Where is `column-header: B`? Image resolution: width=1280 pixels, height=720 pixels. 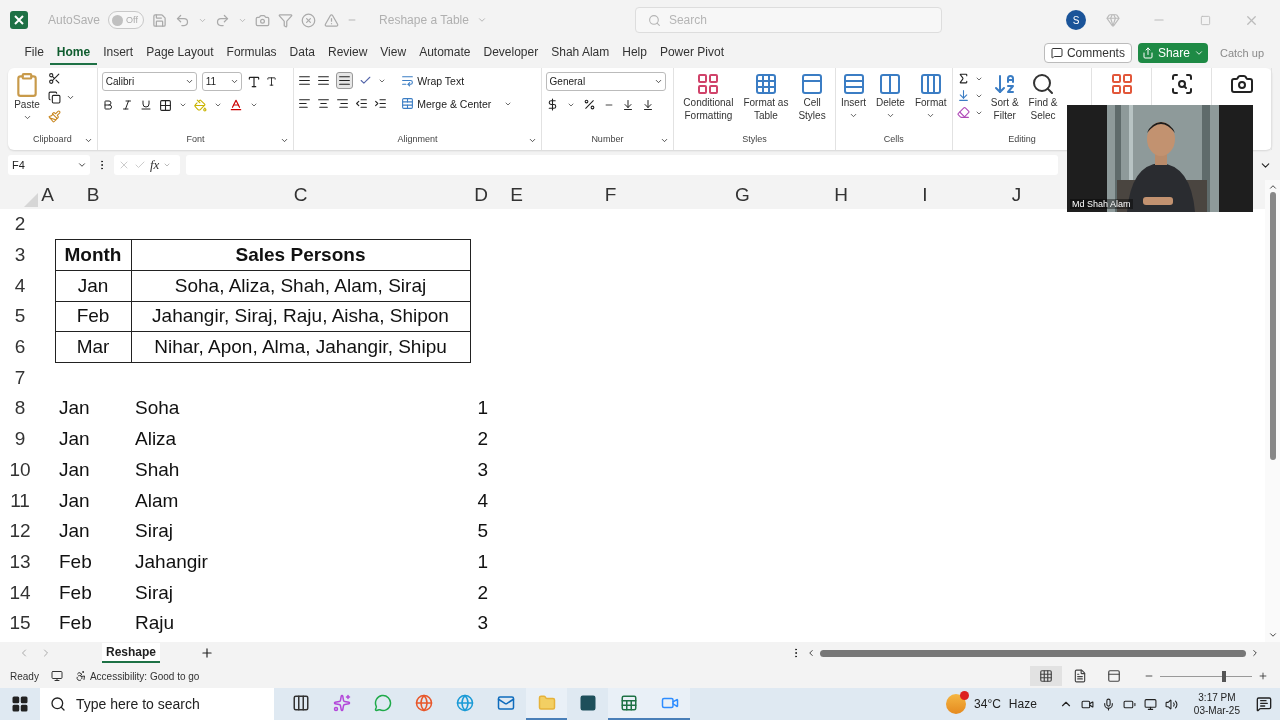 column-header: B is located at coordinates (93, 194).